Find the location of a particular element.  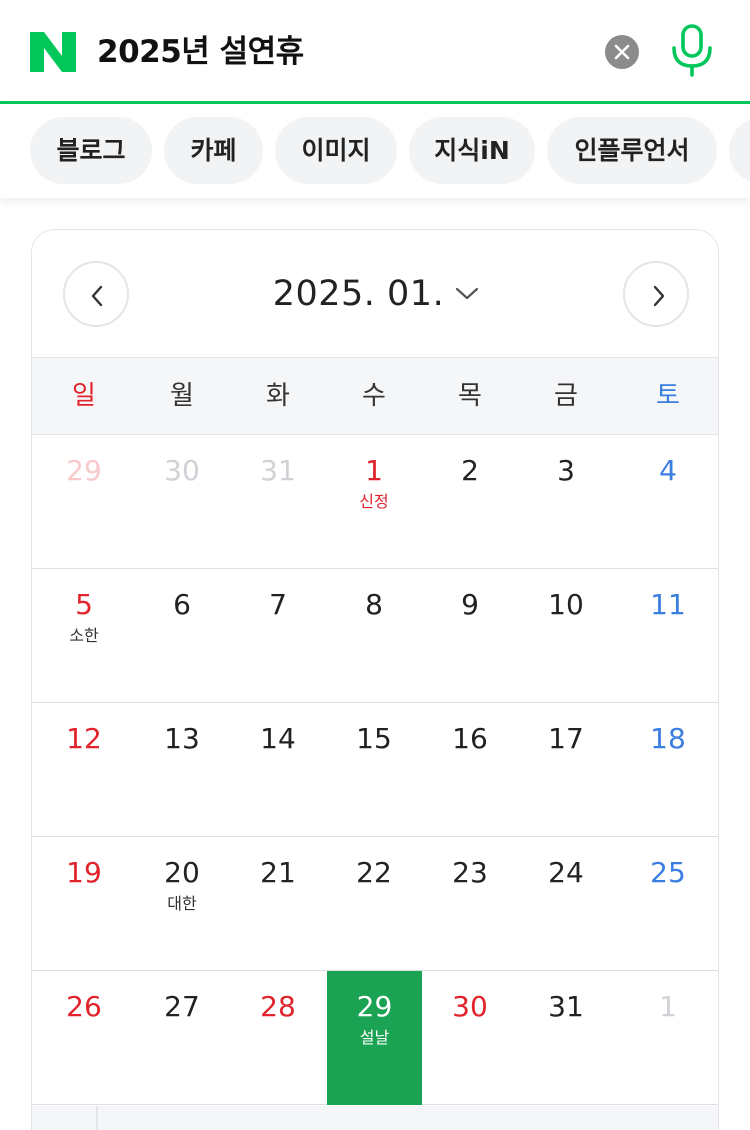

close-icon is located at coordinates (622, 52).